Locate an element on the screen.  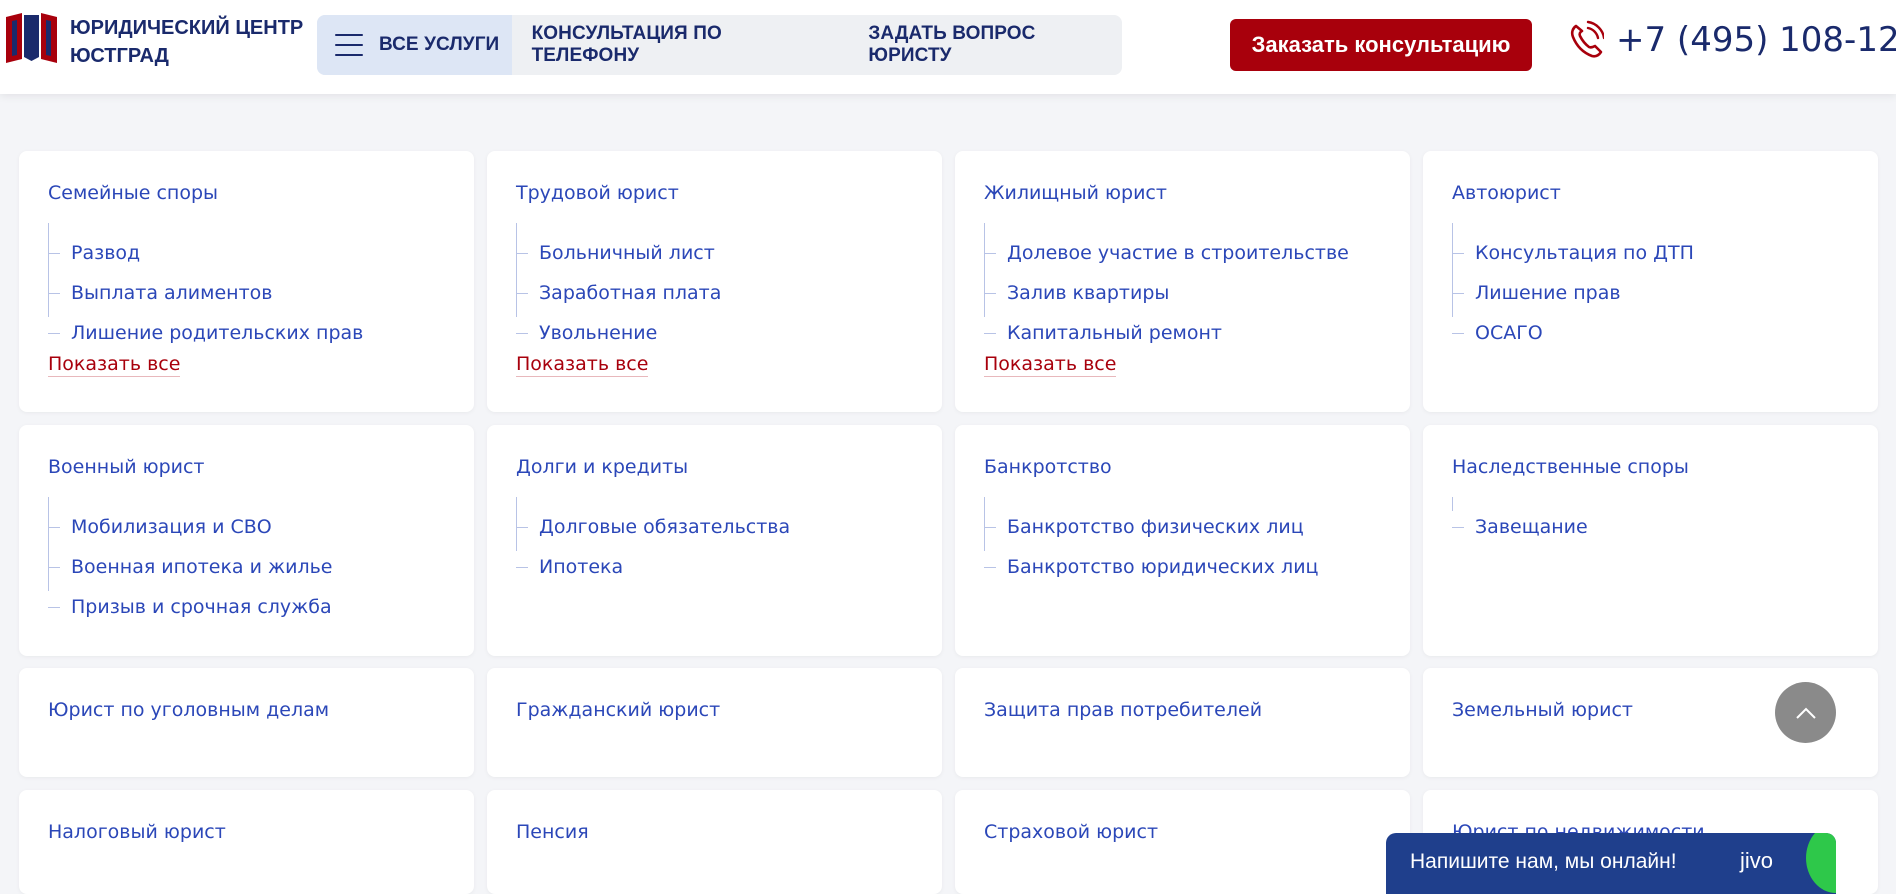
card-title: Защита прав потребителей is located at coordinates (1123, 710).